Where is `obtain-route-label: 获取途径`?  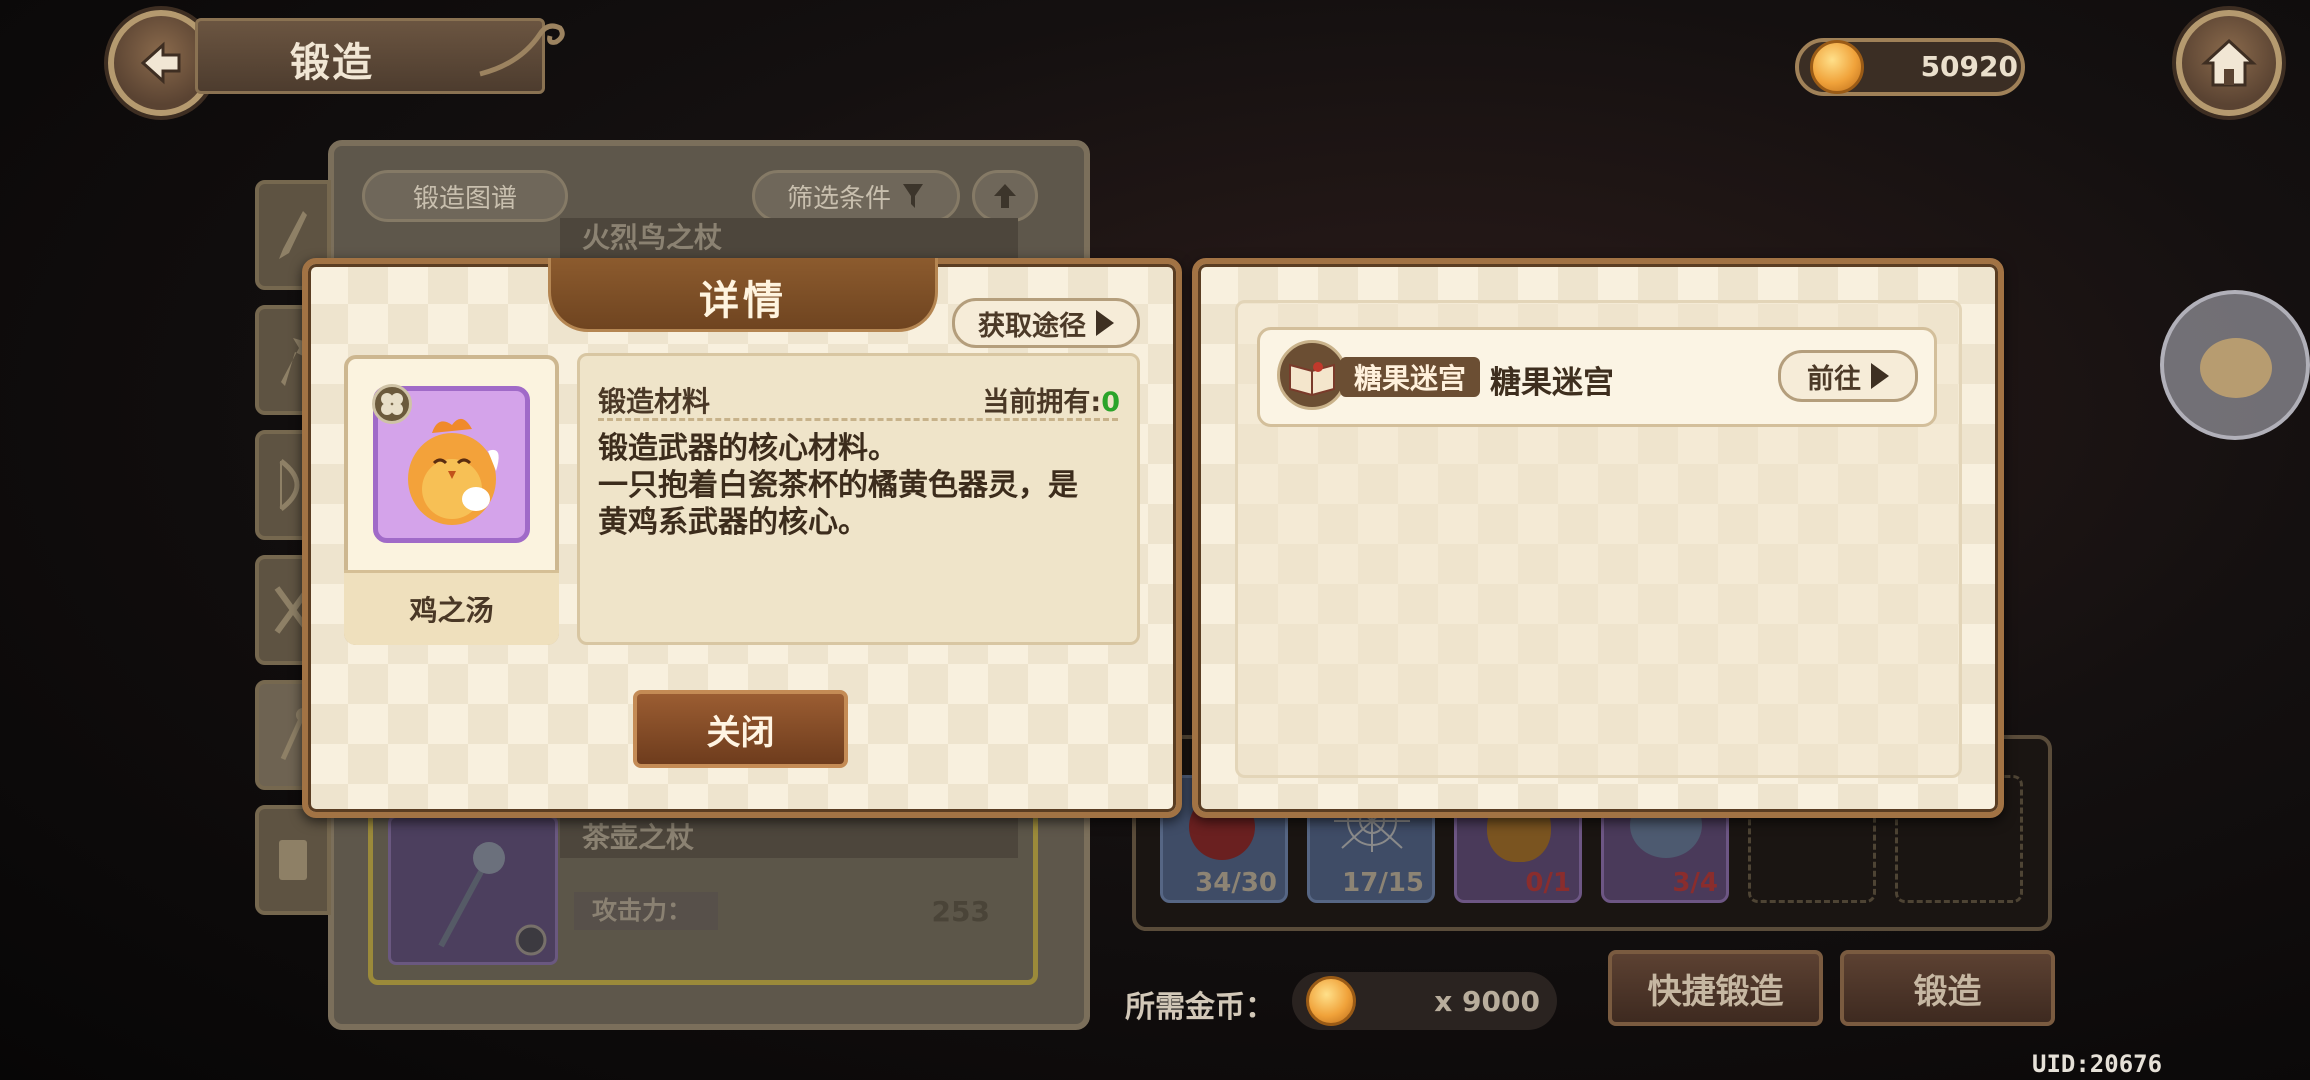 obtain-route-label: 获取途径 is located at coordinates (1032, 326).